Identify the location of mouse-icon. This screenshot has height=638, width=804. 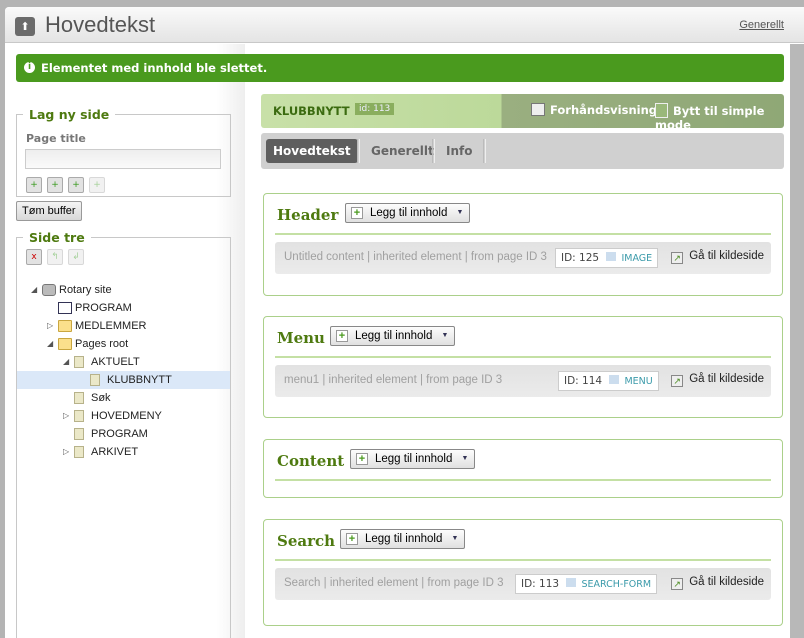
(661, 110).